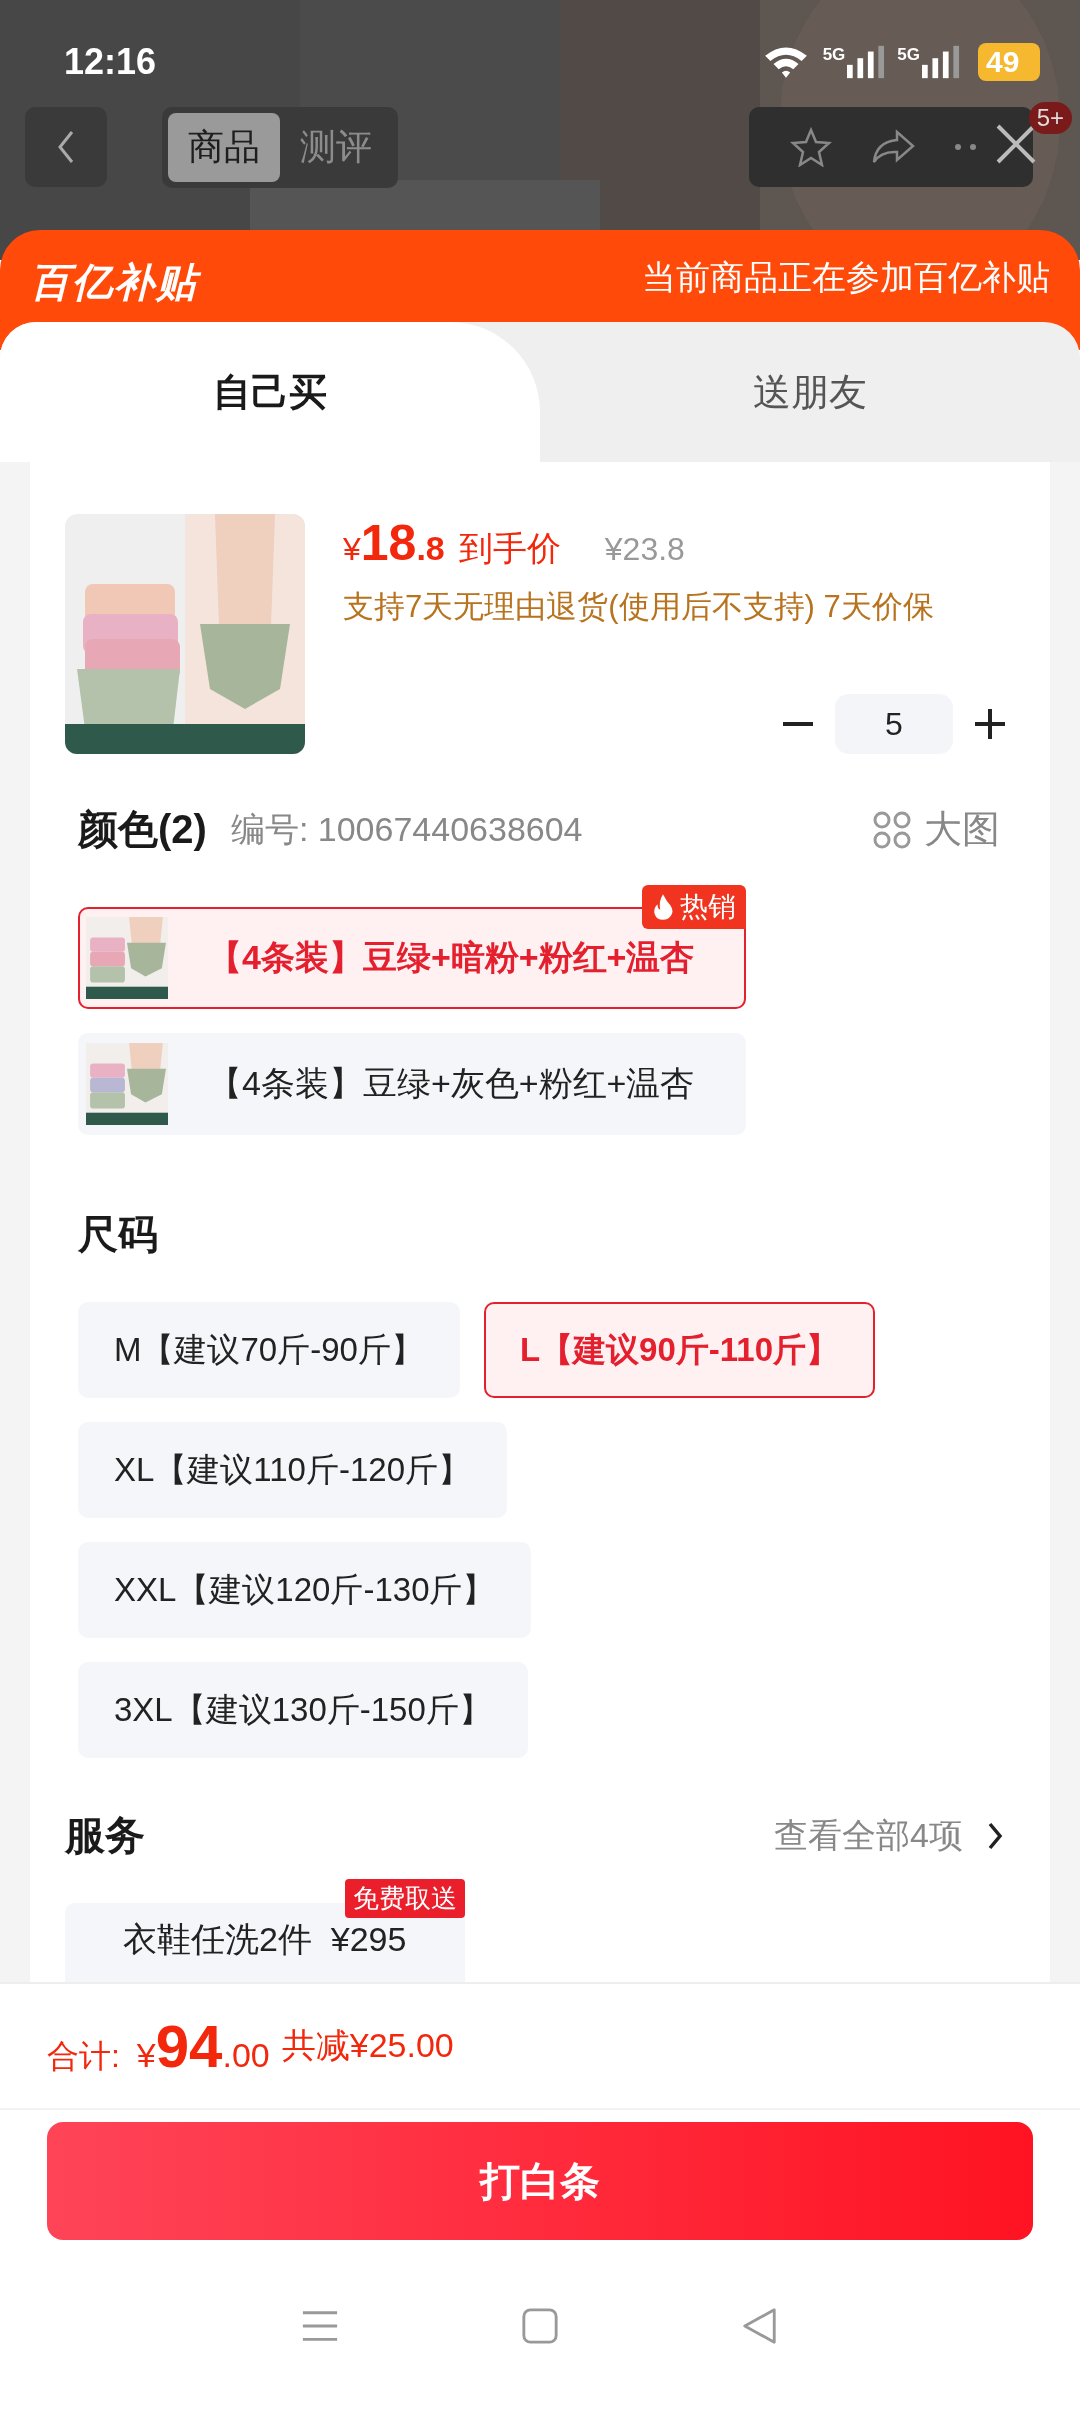 The width and height of the screenshot is (1080, 2412). Describe the element at coordinates (644, 549) in the screenshot. I see `original-price: ¥23.8` at that location.